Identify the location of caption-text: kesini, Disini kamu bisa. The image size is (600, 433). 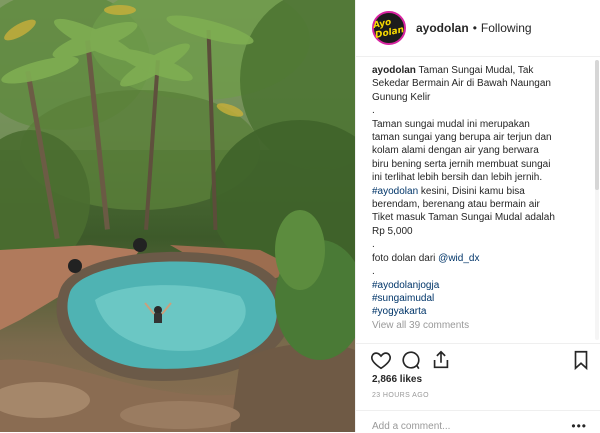
(471, 191).